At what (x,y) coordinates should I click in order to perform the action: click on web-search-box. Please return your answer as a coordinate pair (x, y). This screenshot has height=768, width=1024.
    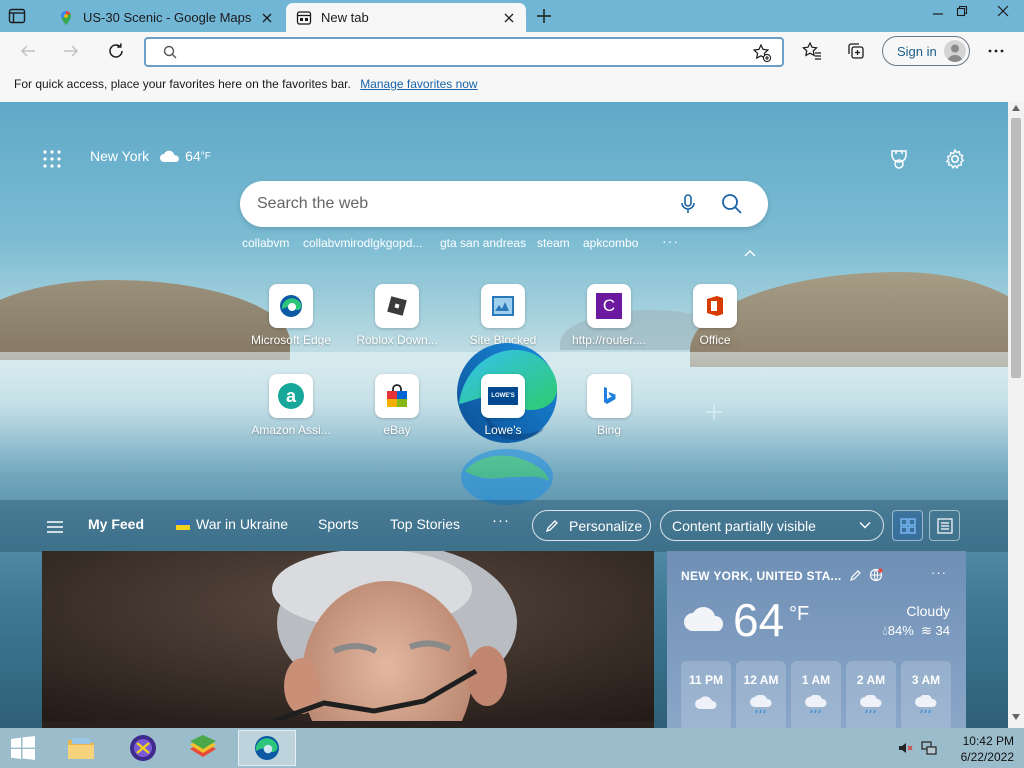
    Looking at the image, I should click on (504, 204).